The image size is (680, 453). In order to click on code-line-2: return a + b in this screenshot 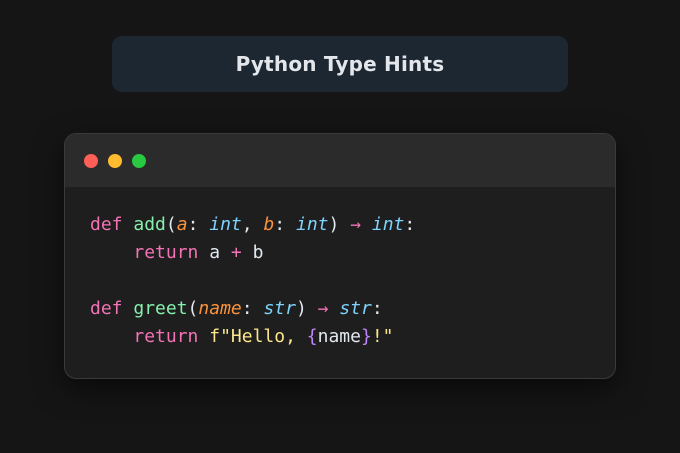, I will do `click(352, 253)`.